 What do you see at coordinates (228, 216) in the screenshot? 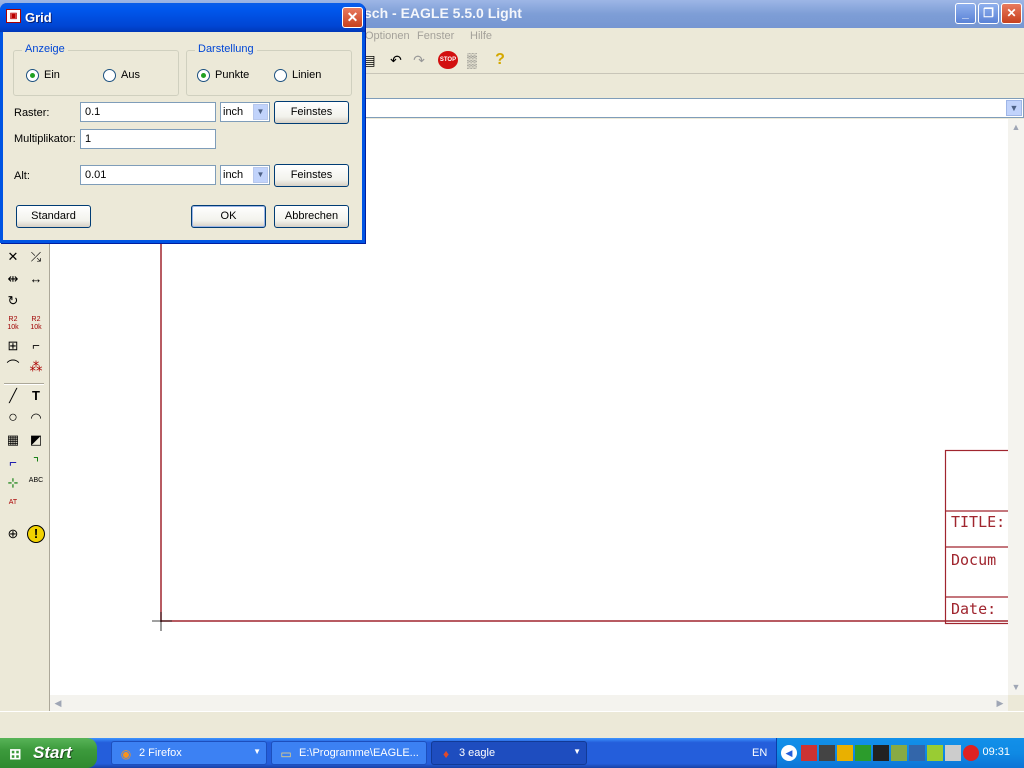
I see `ok-button: OK` at bounding box center [228, 216].